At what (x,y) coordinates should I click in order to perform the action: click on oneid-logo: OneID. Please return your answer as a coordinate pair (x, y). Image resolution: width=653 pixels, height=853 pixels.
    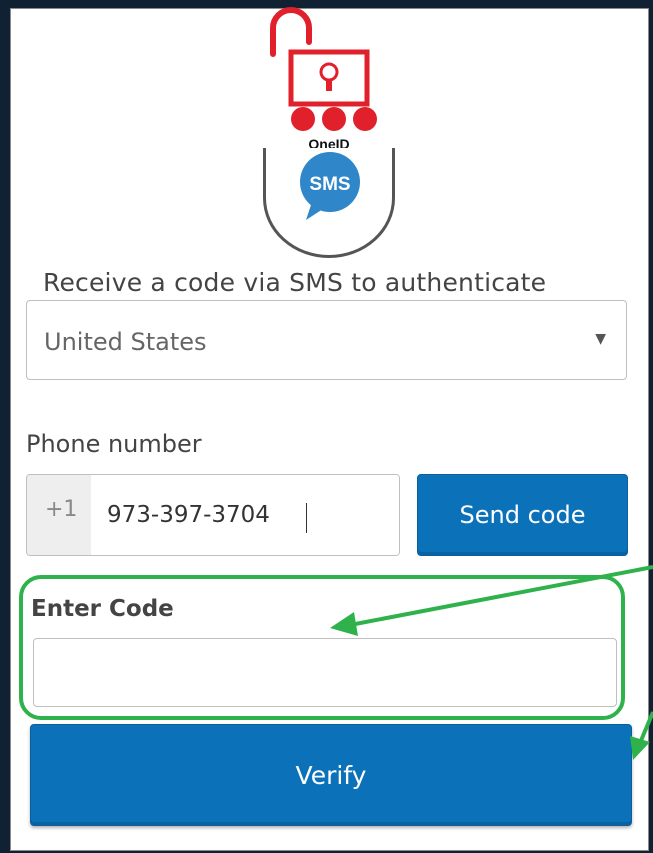
    Looking at the image, I should click on (323, 79).